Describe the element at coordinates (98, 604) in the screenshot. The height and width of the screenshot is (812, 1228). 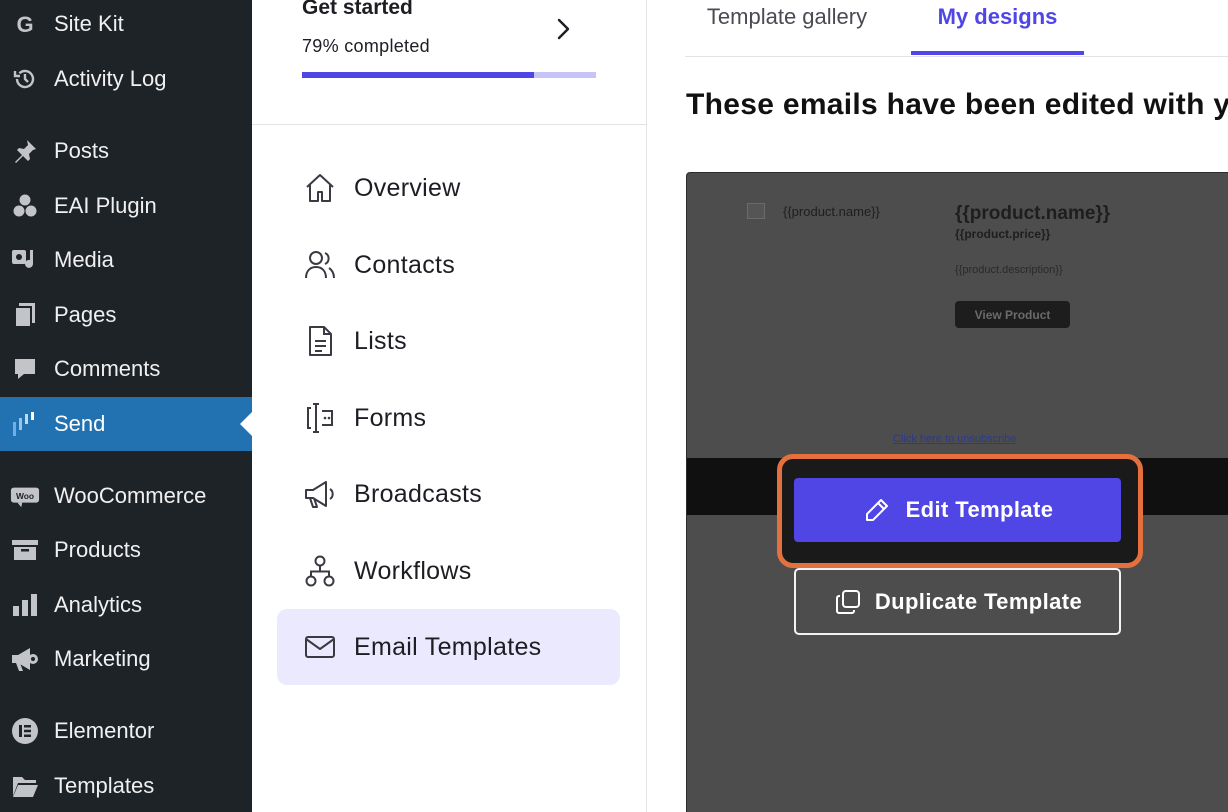
I see `wp-menu-label: Analytics` at that location.